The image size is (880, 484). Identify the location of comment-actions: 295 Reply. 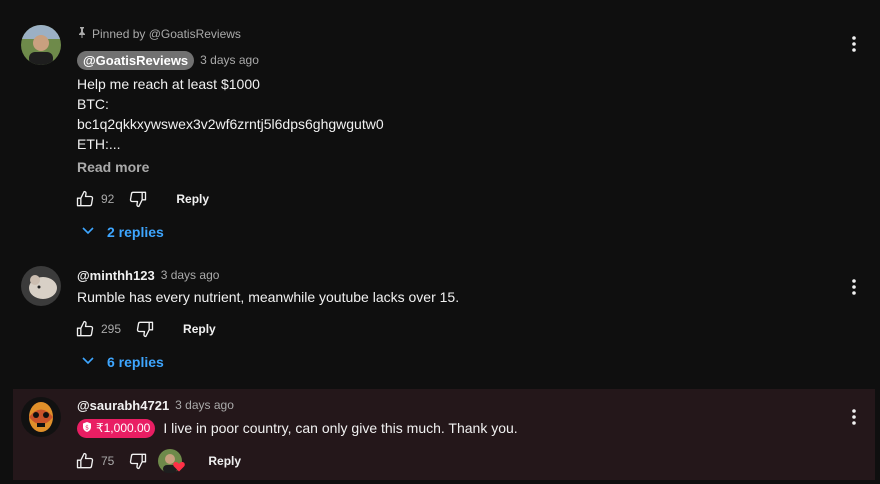
(144, 329).